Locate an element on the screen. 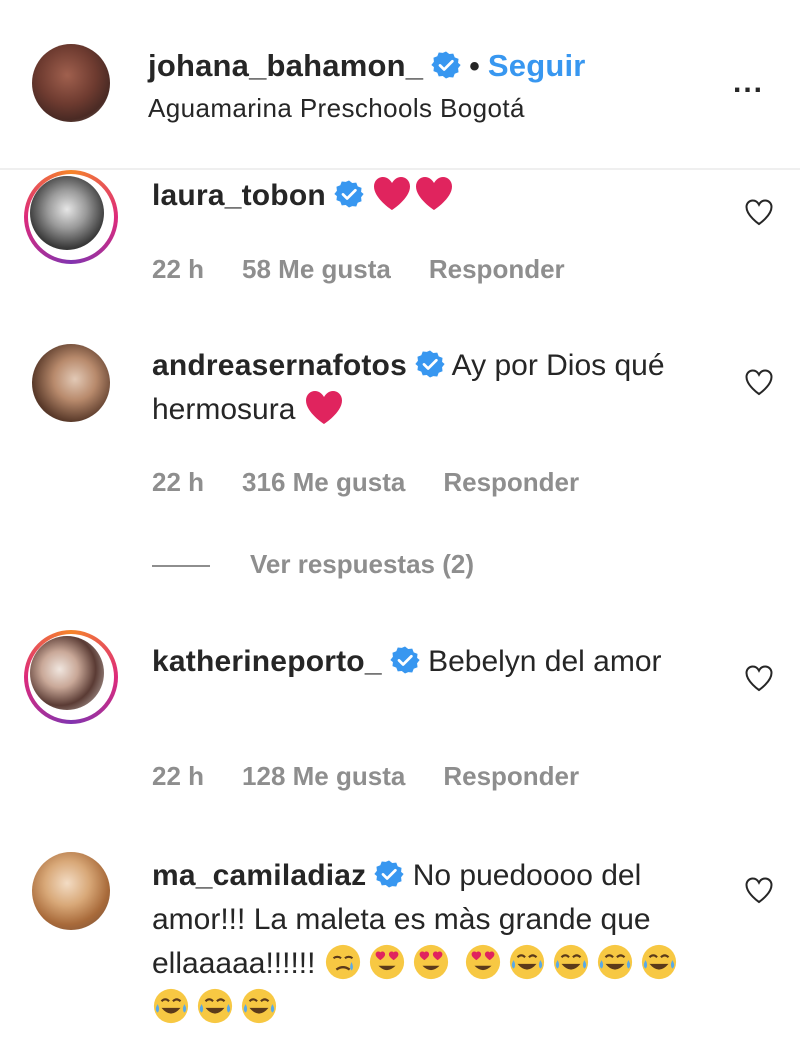  author-username: johana_bahamon_ is located at coordinates (285, 65).